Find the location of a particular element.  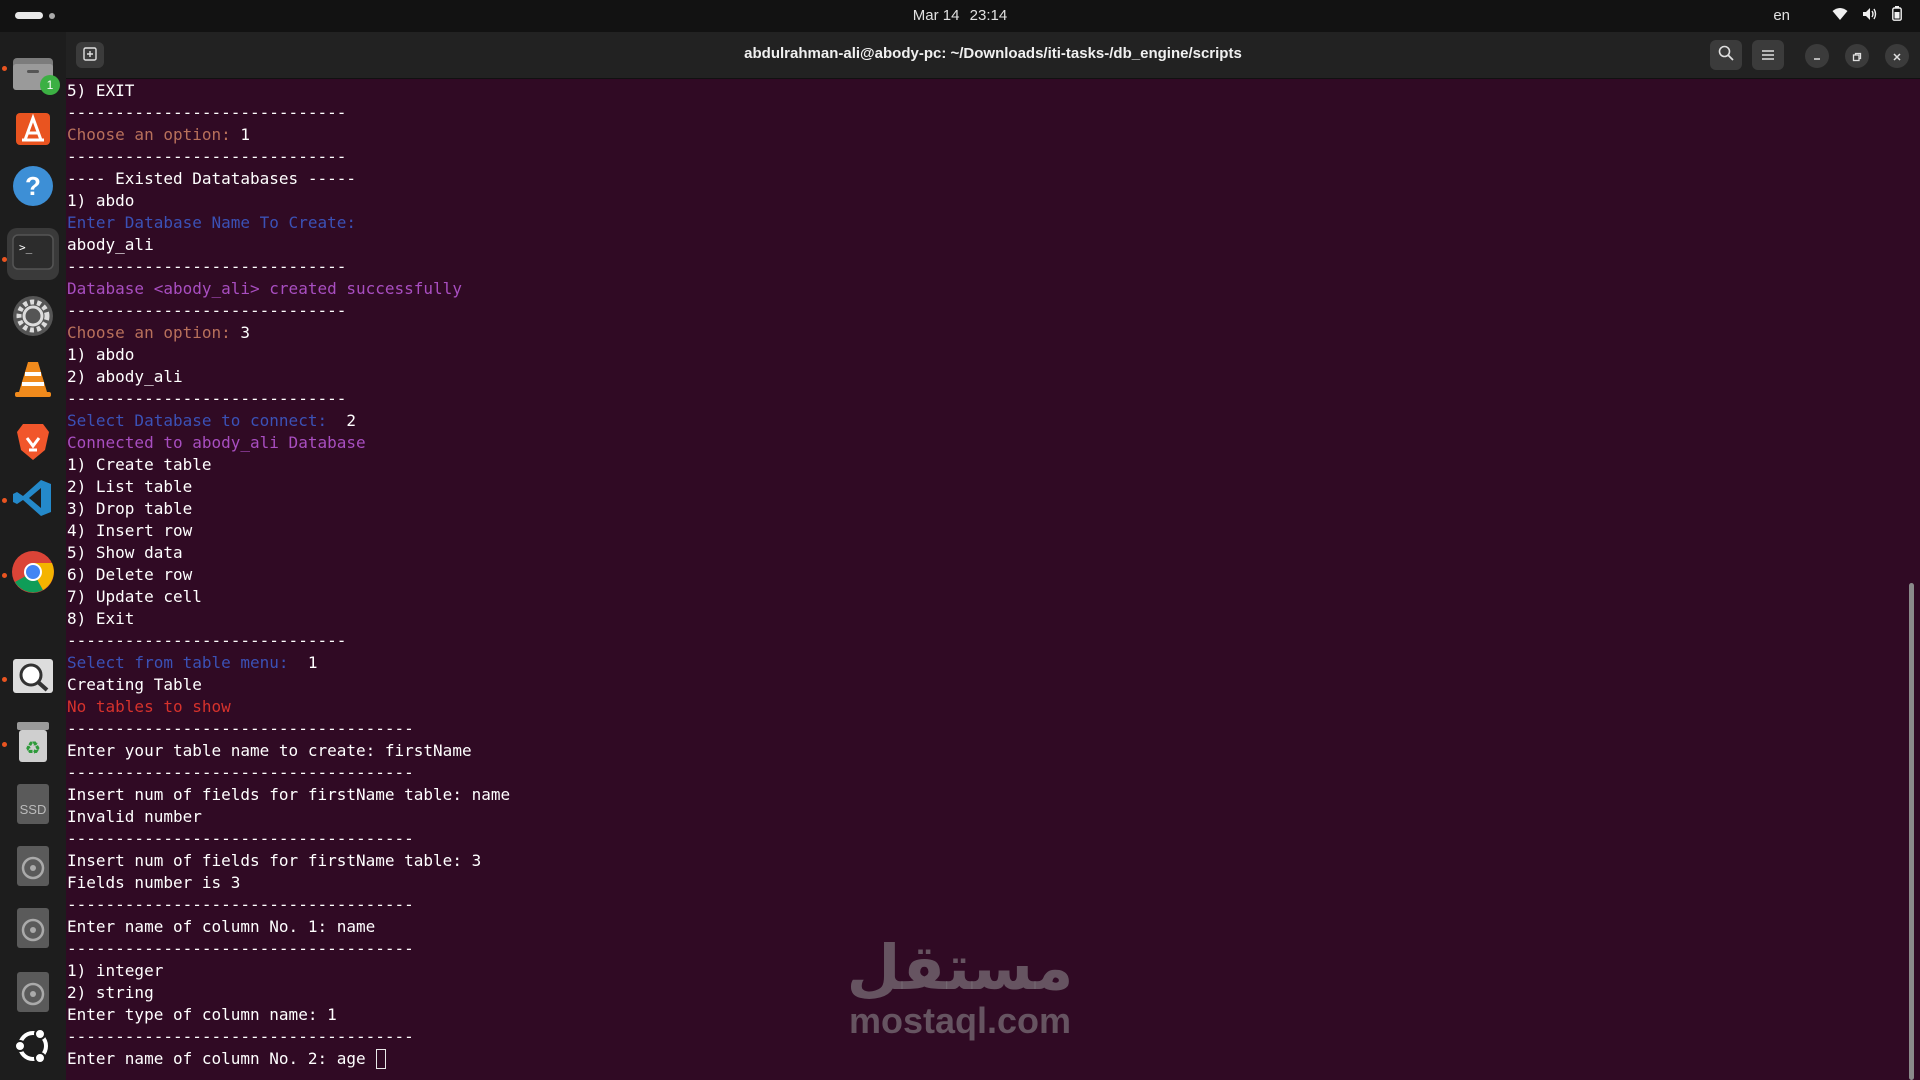

output-text: 6) Delete row is located at coordinates (130, 574).